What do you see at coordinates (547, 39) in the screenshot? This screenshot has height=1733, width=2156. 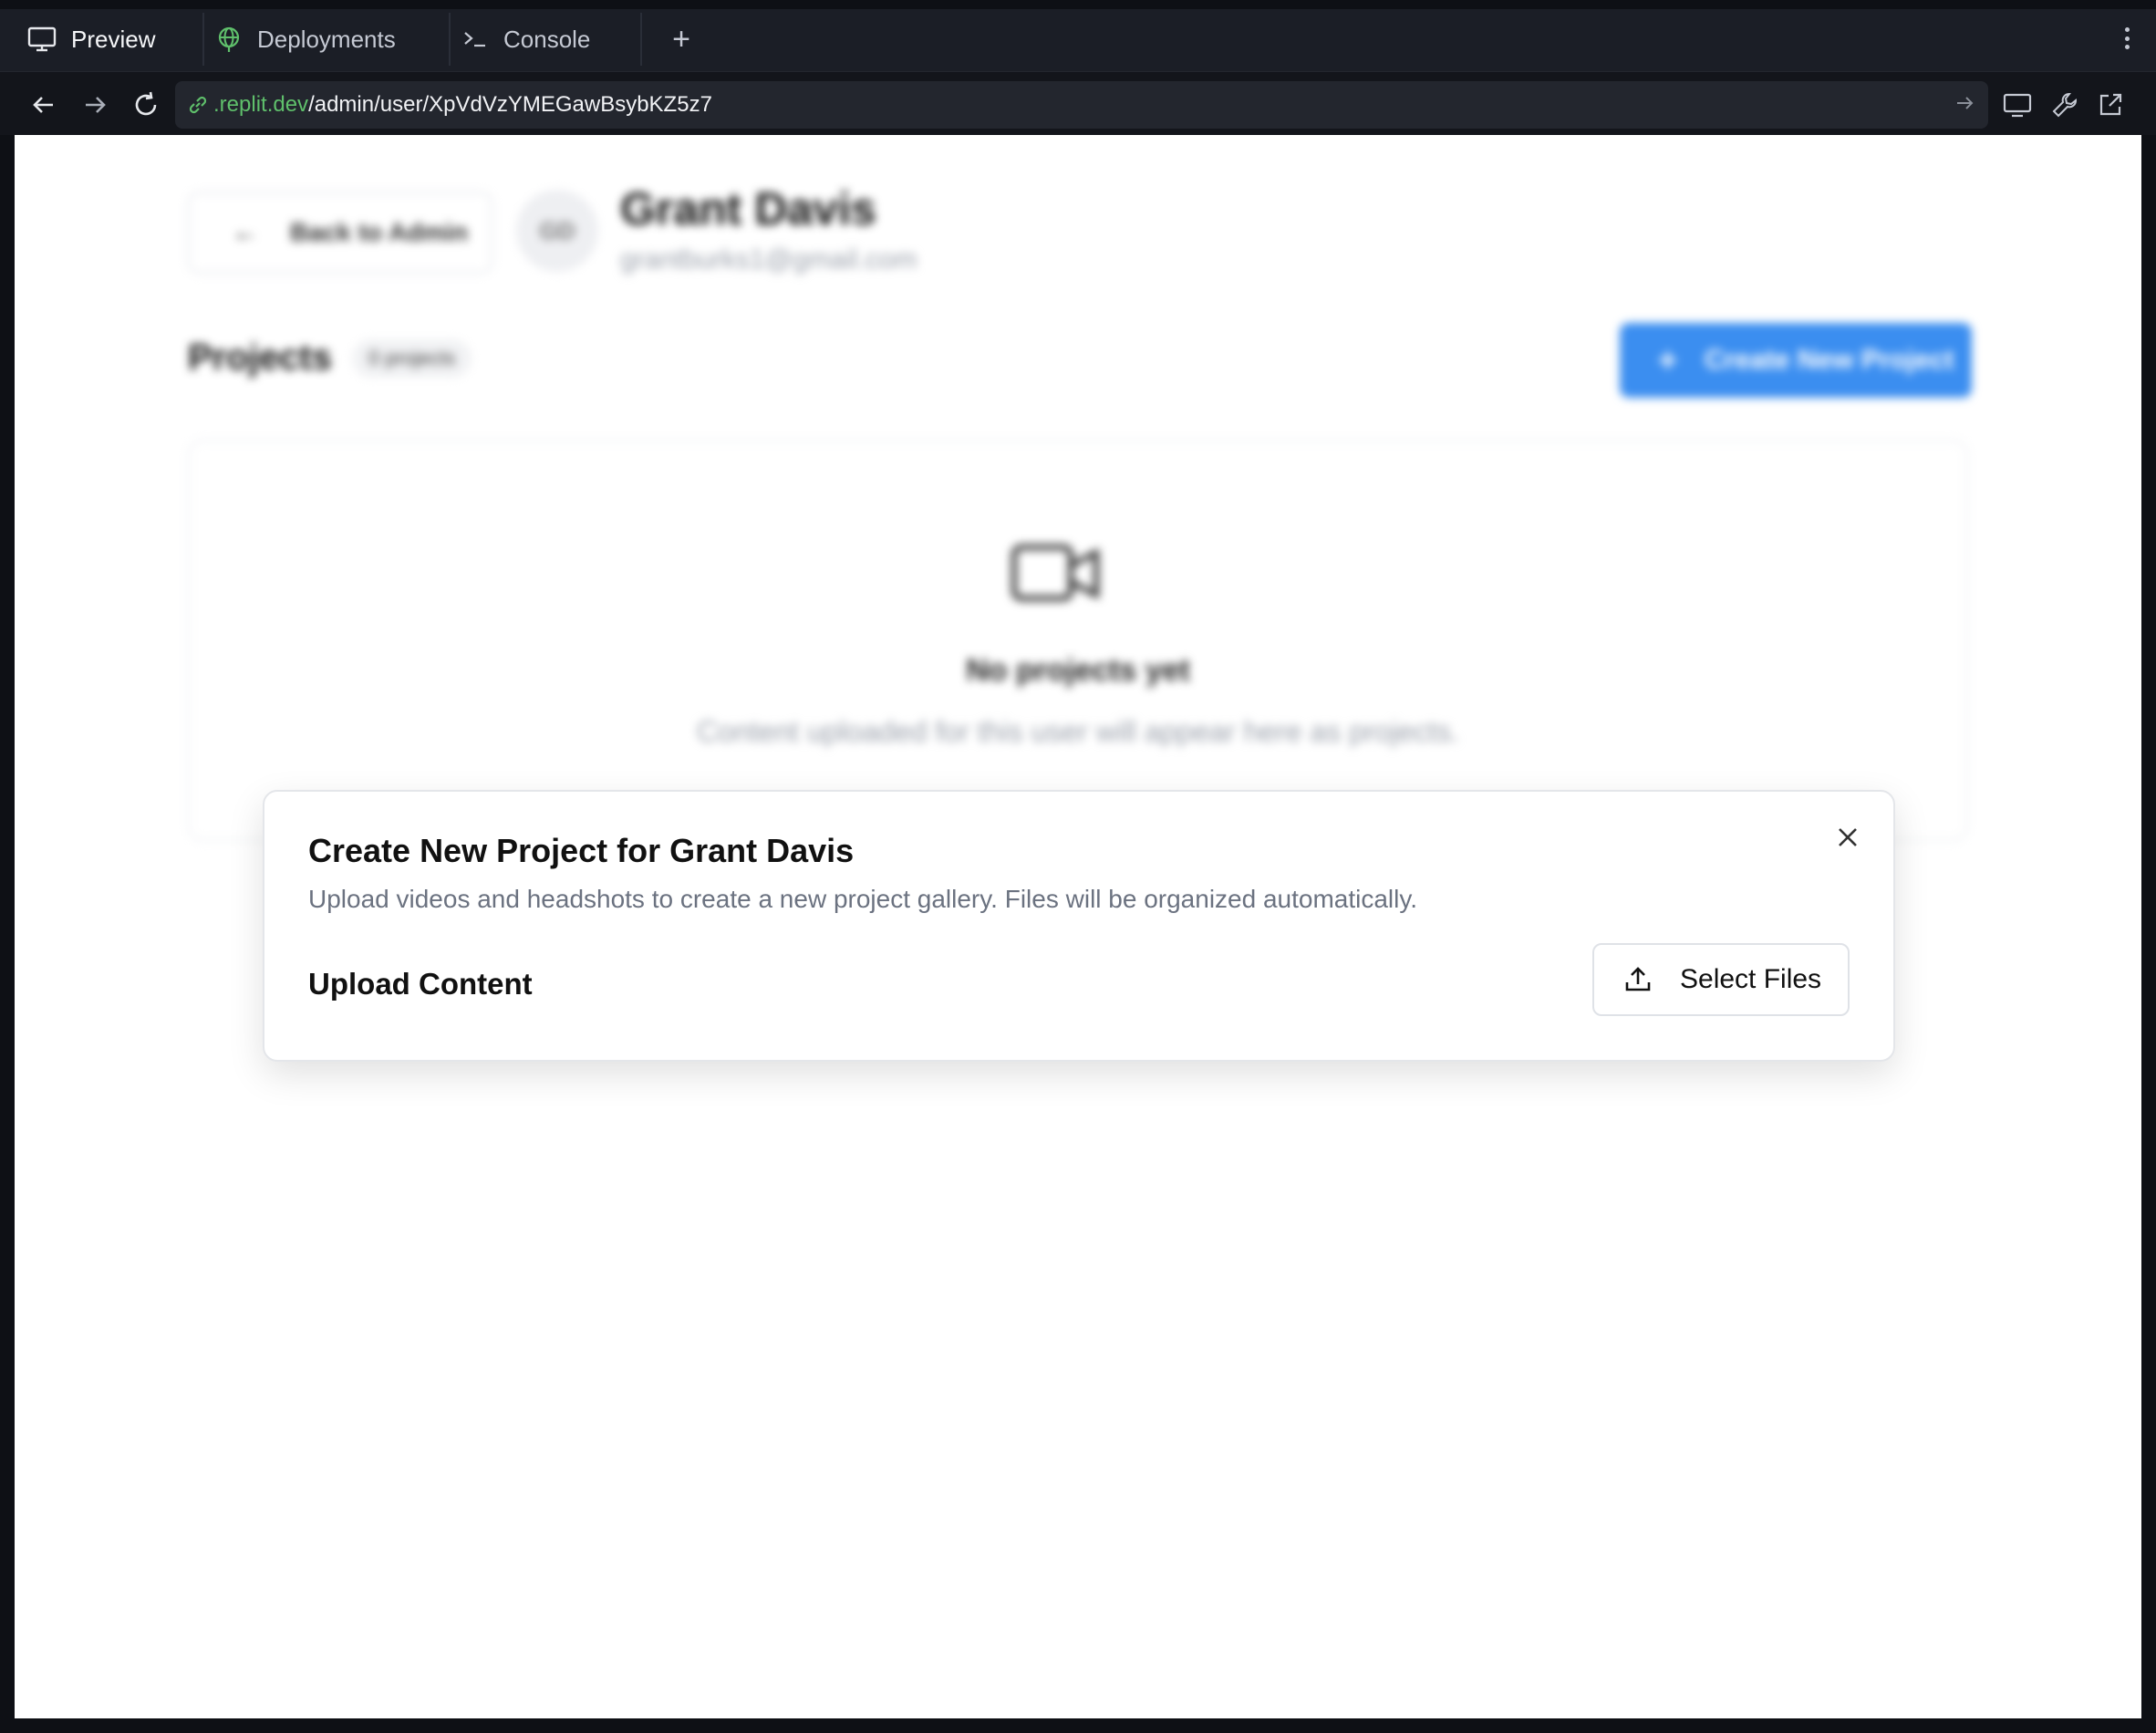 I see `tab-label: Console` at bounding box center [547, 39].